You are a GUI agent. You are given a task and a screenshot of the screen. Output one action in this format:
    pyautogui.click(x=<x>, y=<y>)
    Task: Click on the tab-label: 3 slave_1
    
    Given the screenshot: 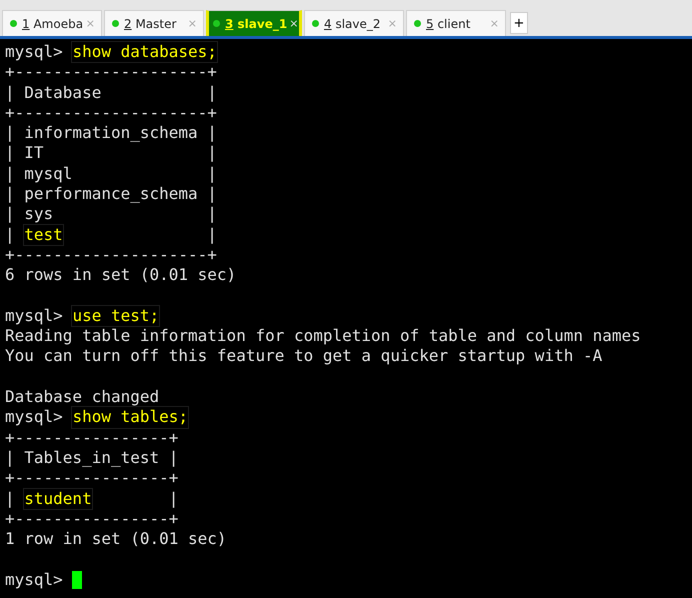 What is the action you would take?
    pyautogui.click(x=256, y=23)
    